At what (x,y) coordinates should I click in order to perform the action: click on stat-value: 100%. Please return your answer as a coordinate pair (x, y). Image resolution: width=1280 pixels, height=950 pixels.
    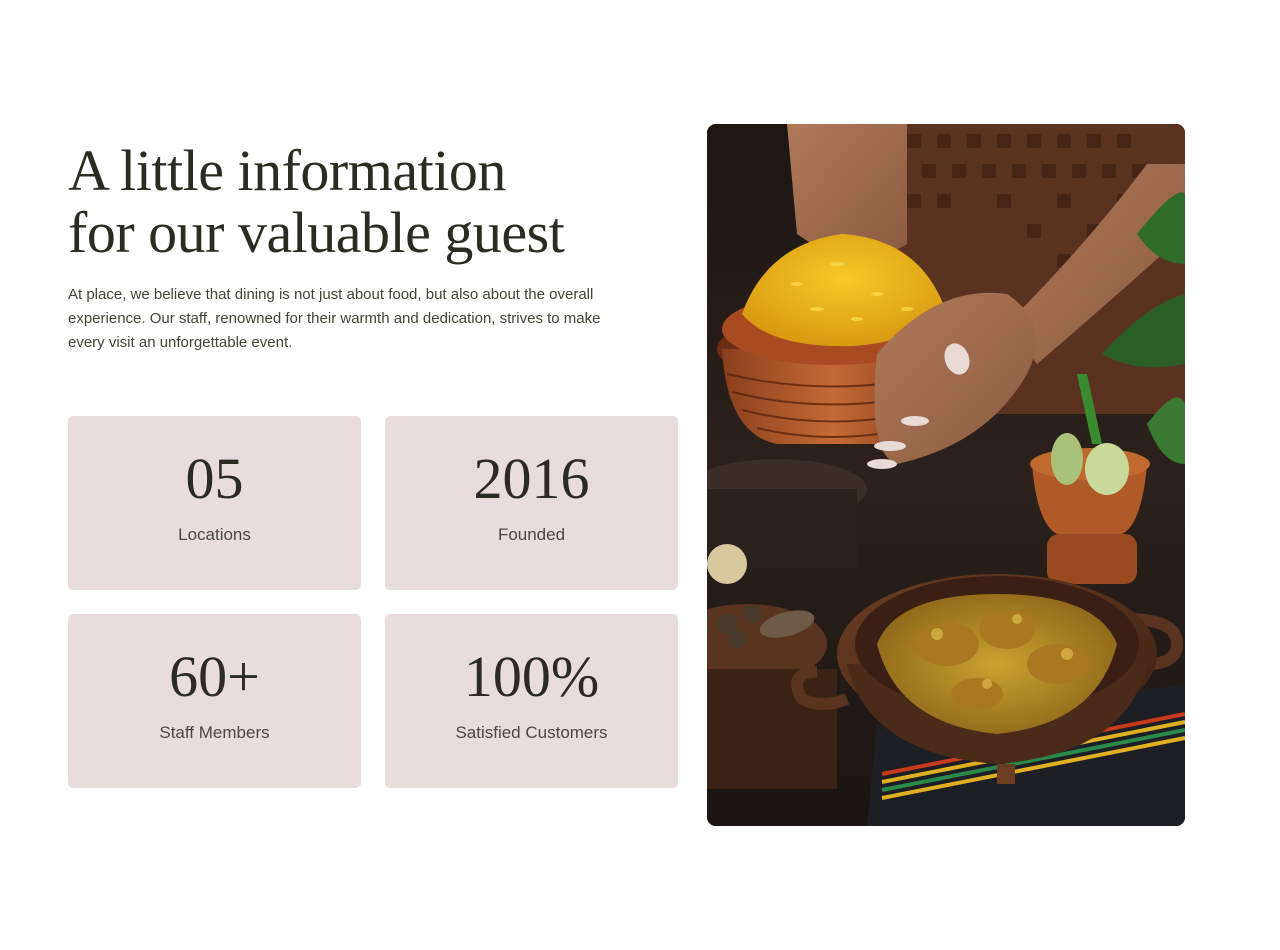
    Looking at the image, I should click on (531, 676).